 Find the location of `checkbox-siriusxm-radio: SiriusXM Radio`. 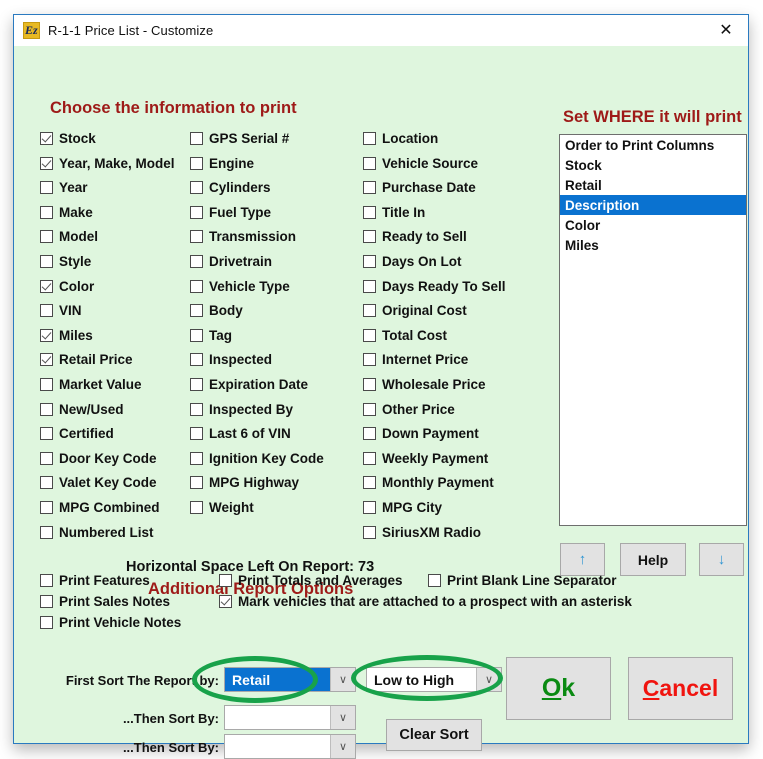

checkbox-siriusxm-radio: SiriusXM Radio is located at coordinates (422, 532).